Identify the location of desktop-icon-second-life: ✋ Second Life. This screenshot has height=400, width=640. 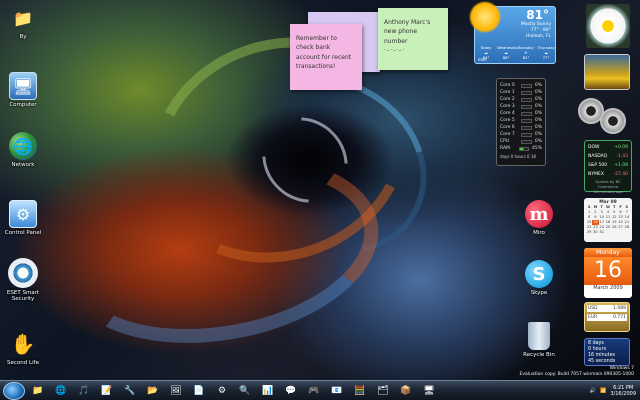
(23, 348).